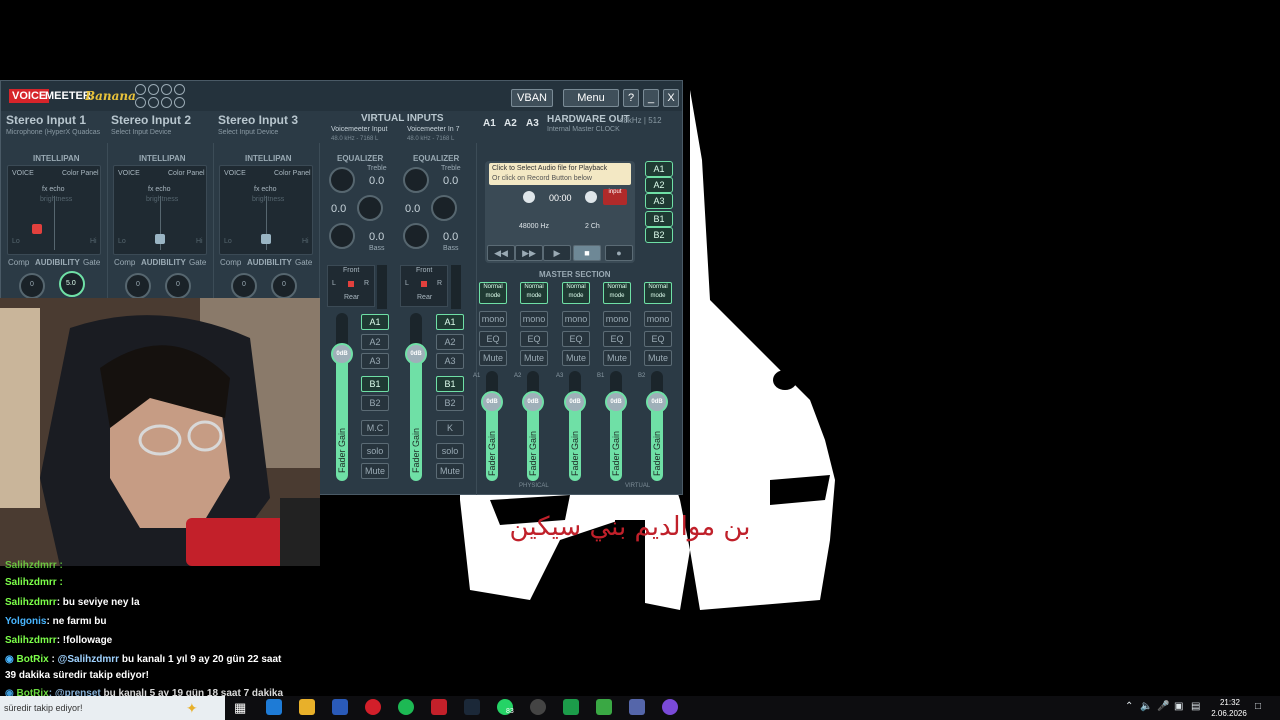 The height and width of the screenshot is (720, 1280). Describe the element at coordinates (1163, 706) in the screenshot. I see `mic-icon: 🎤` at that location.